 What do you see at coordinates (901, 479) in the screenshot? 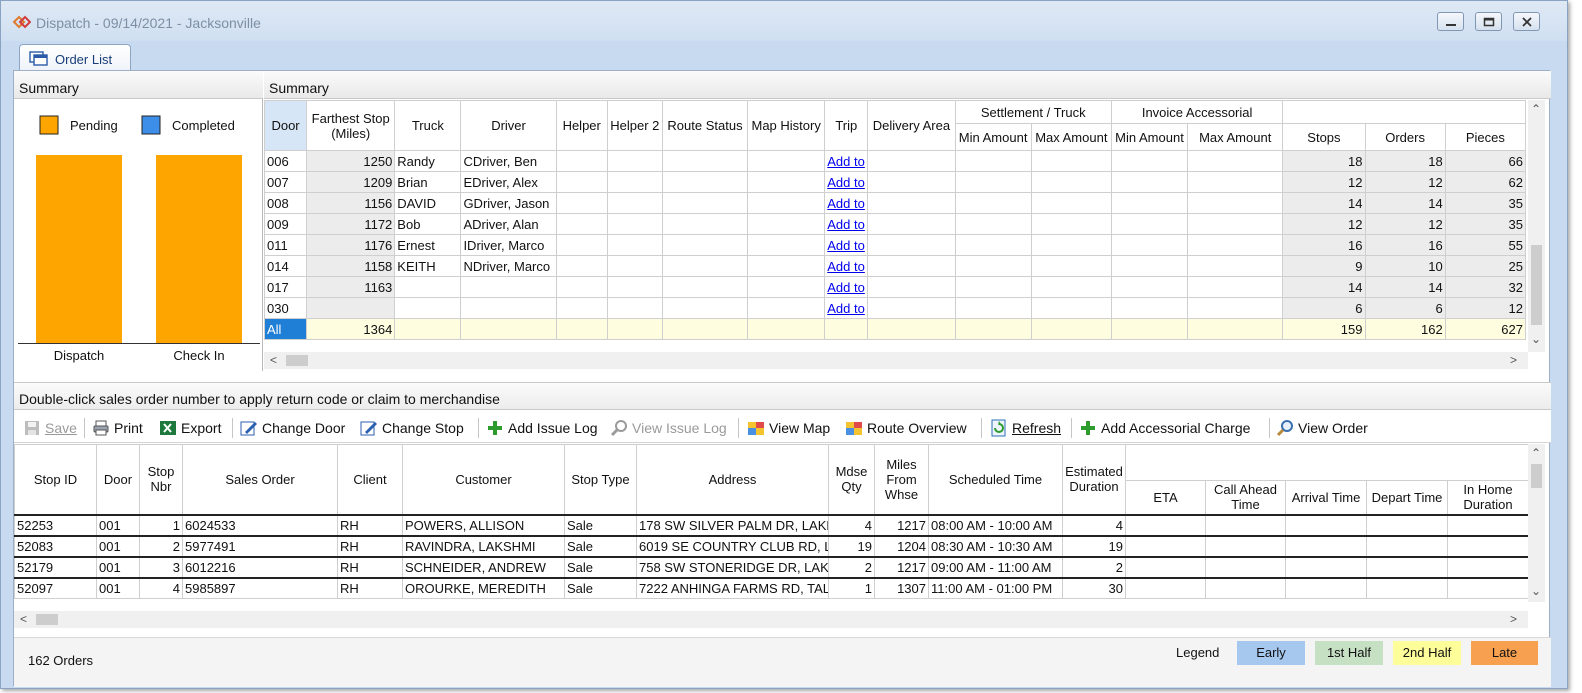
I see `col-miles-from-whse: Miles From Whse` at bounding box center [901, 479].